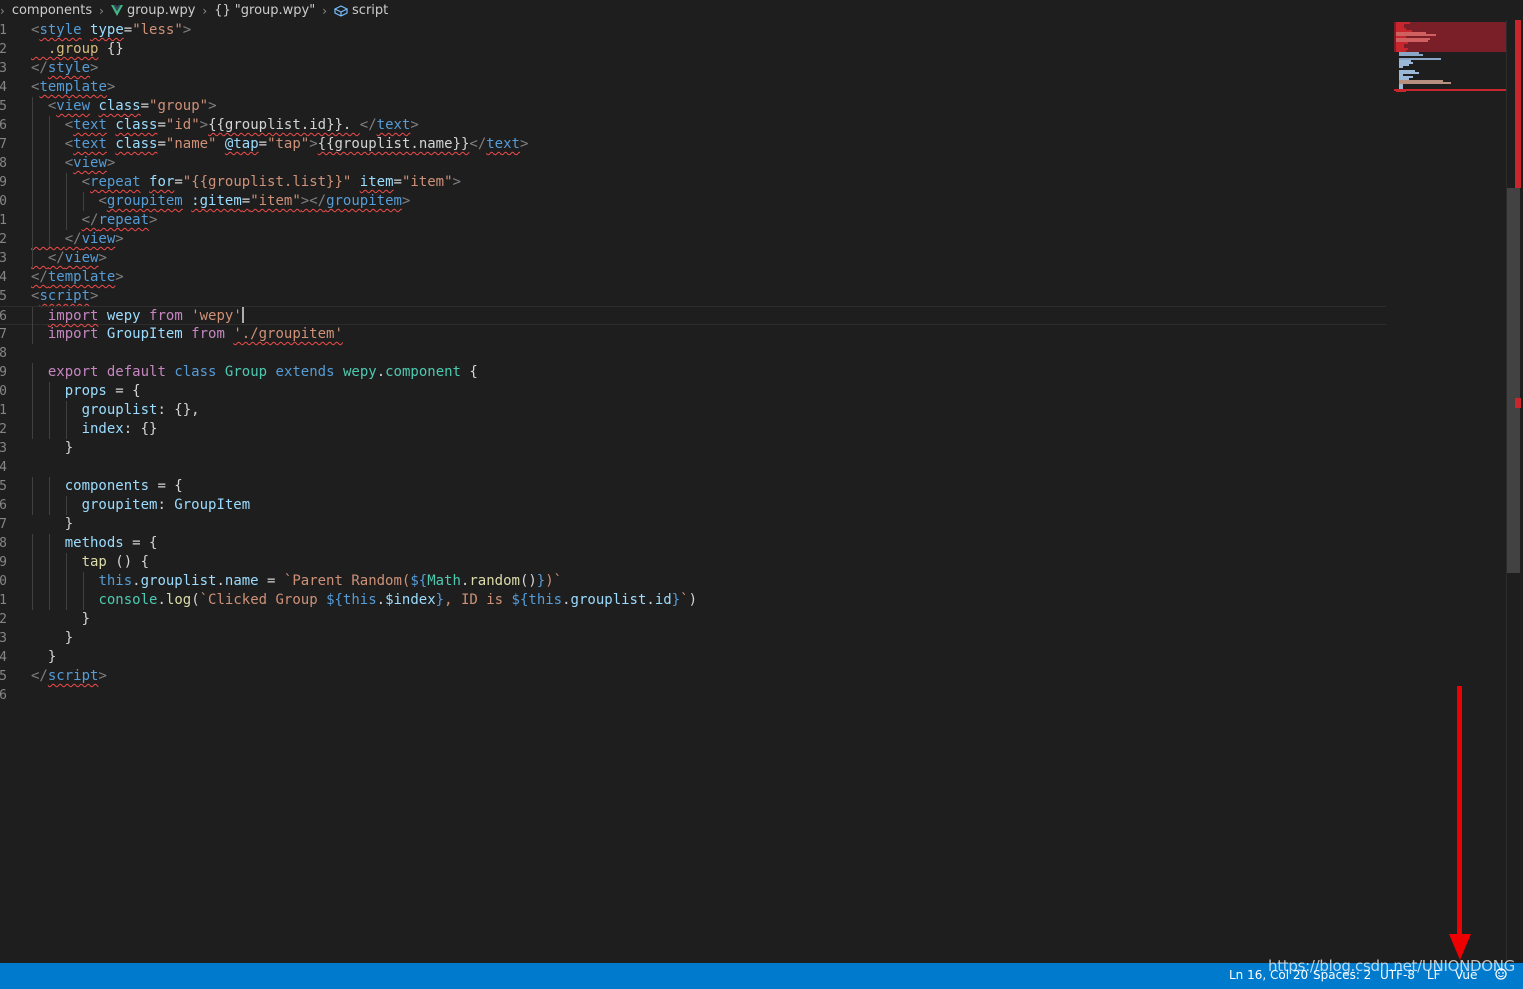 The height and width of the screenshot is (989, 1523). What do you see at coordinates (695, 87) in the screenshot?
I see `code-line: 4 <template>` at bounding box center [695, 87].